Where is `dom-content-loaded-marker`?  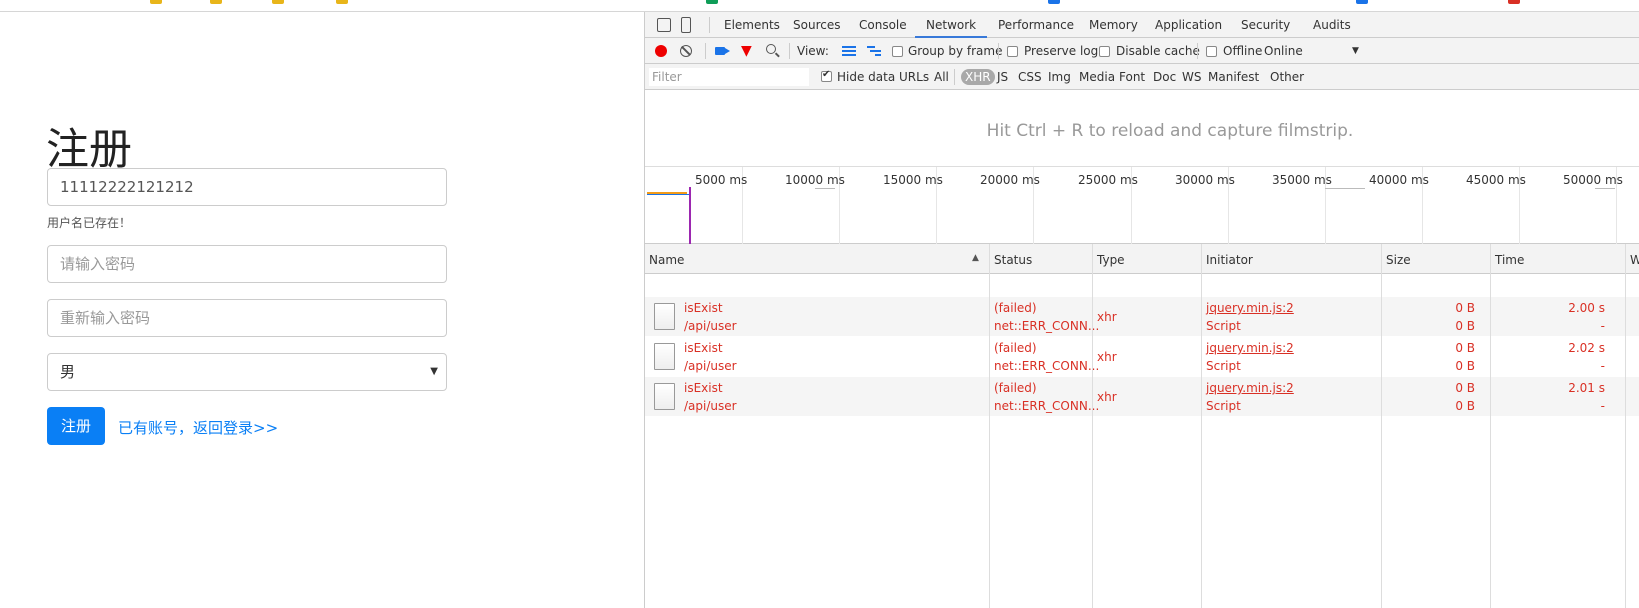 dom-content-loaded-marker is located at coordinates (690, 215).